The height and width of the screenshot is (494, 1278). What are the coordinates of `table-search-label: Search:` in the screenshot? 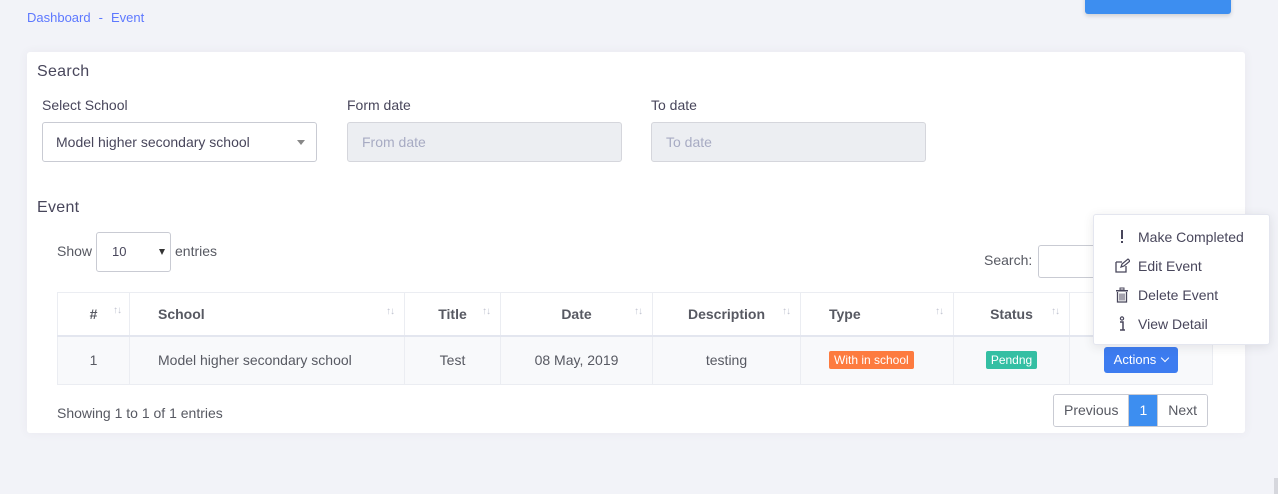 It's located at (1008, 260).